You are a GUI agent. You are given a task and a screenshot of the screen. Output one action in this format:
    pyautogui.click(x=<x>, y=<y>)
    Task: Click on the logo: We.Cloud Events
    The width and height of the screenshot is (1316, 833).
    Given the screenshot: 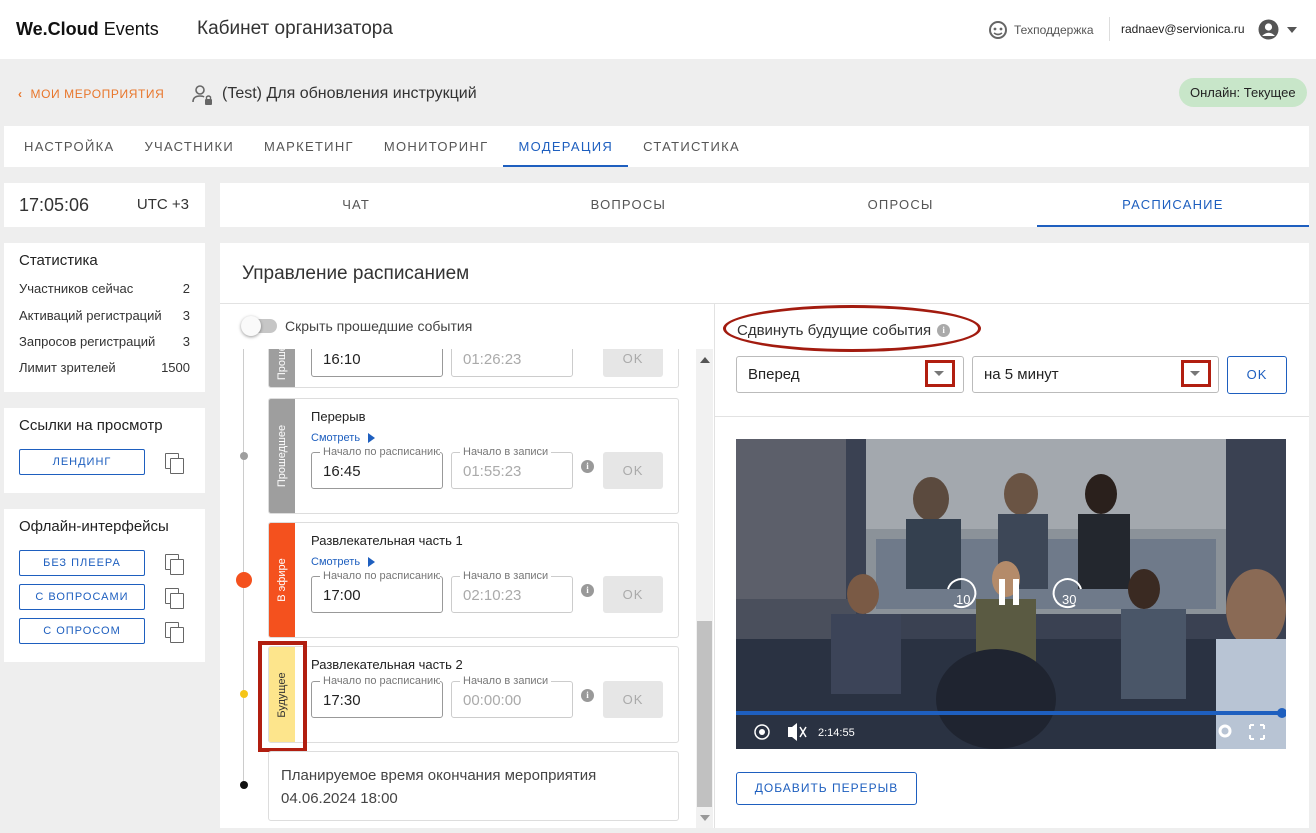 What is the action you would take?
    pyautogui.click(x=87, y=29)
    